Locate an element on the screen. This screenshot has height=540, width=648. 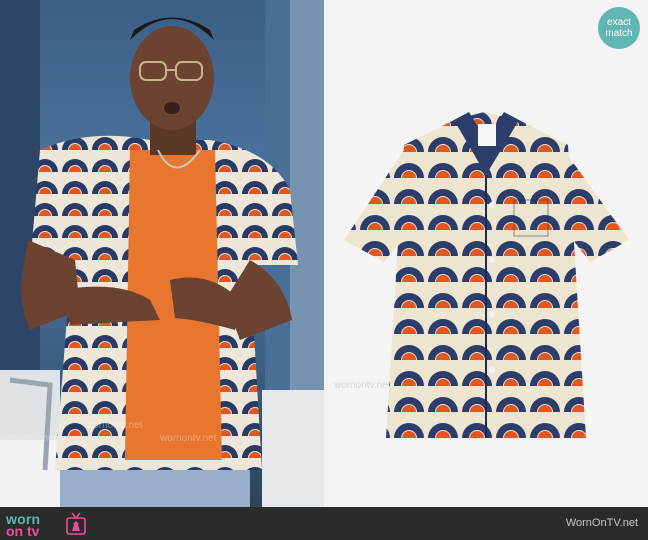
exact-match-badge: exact match is located at coordinates (619, 28).